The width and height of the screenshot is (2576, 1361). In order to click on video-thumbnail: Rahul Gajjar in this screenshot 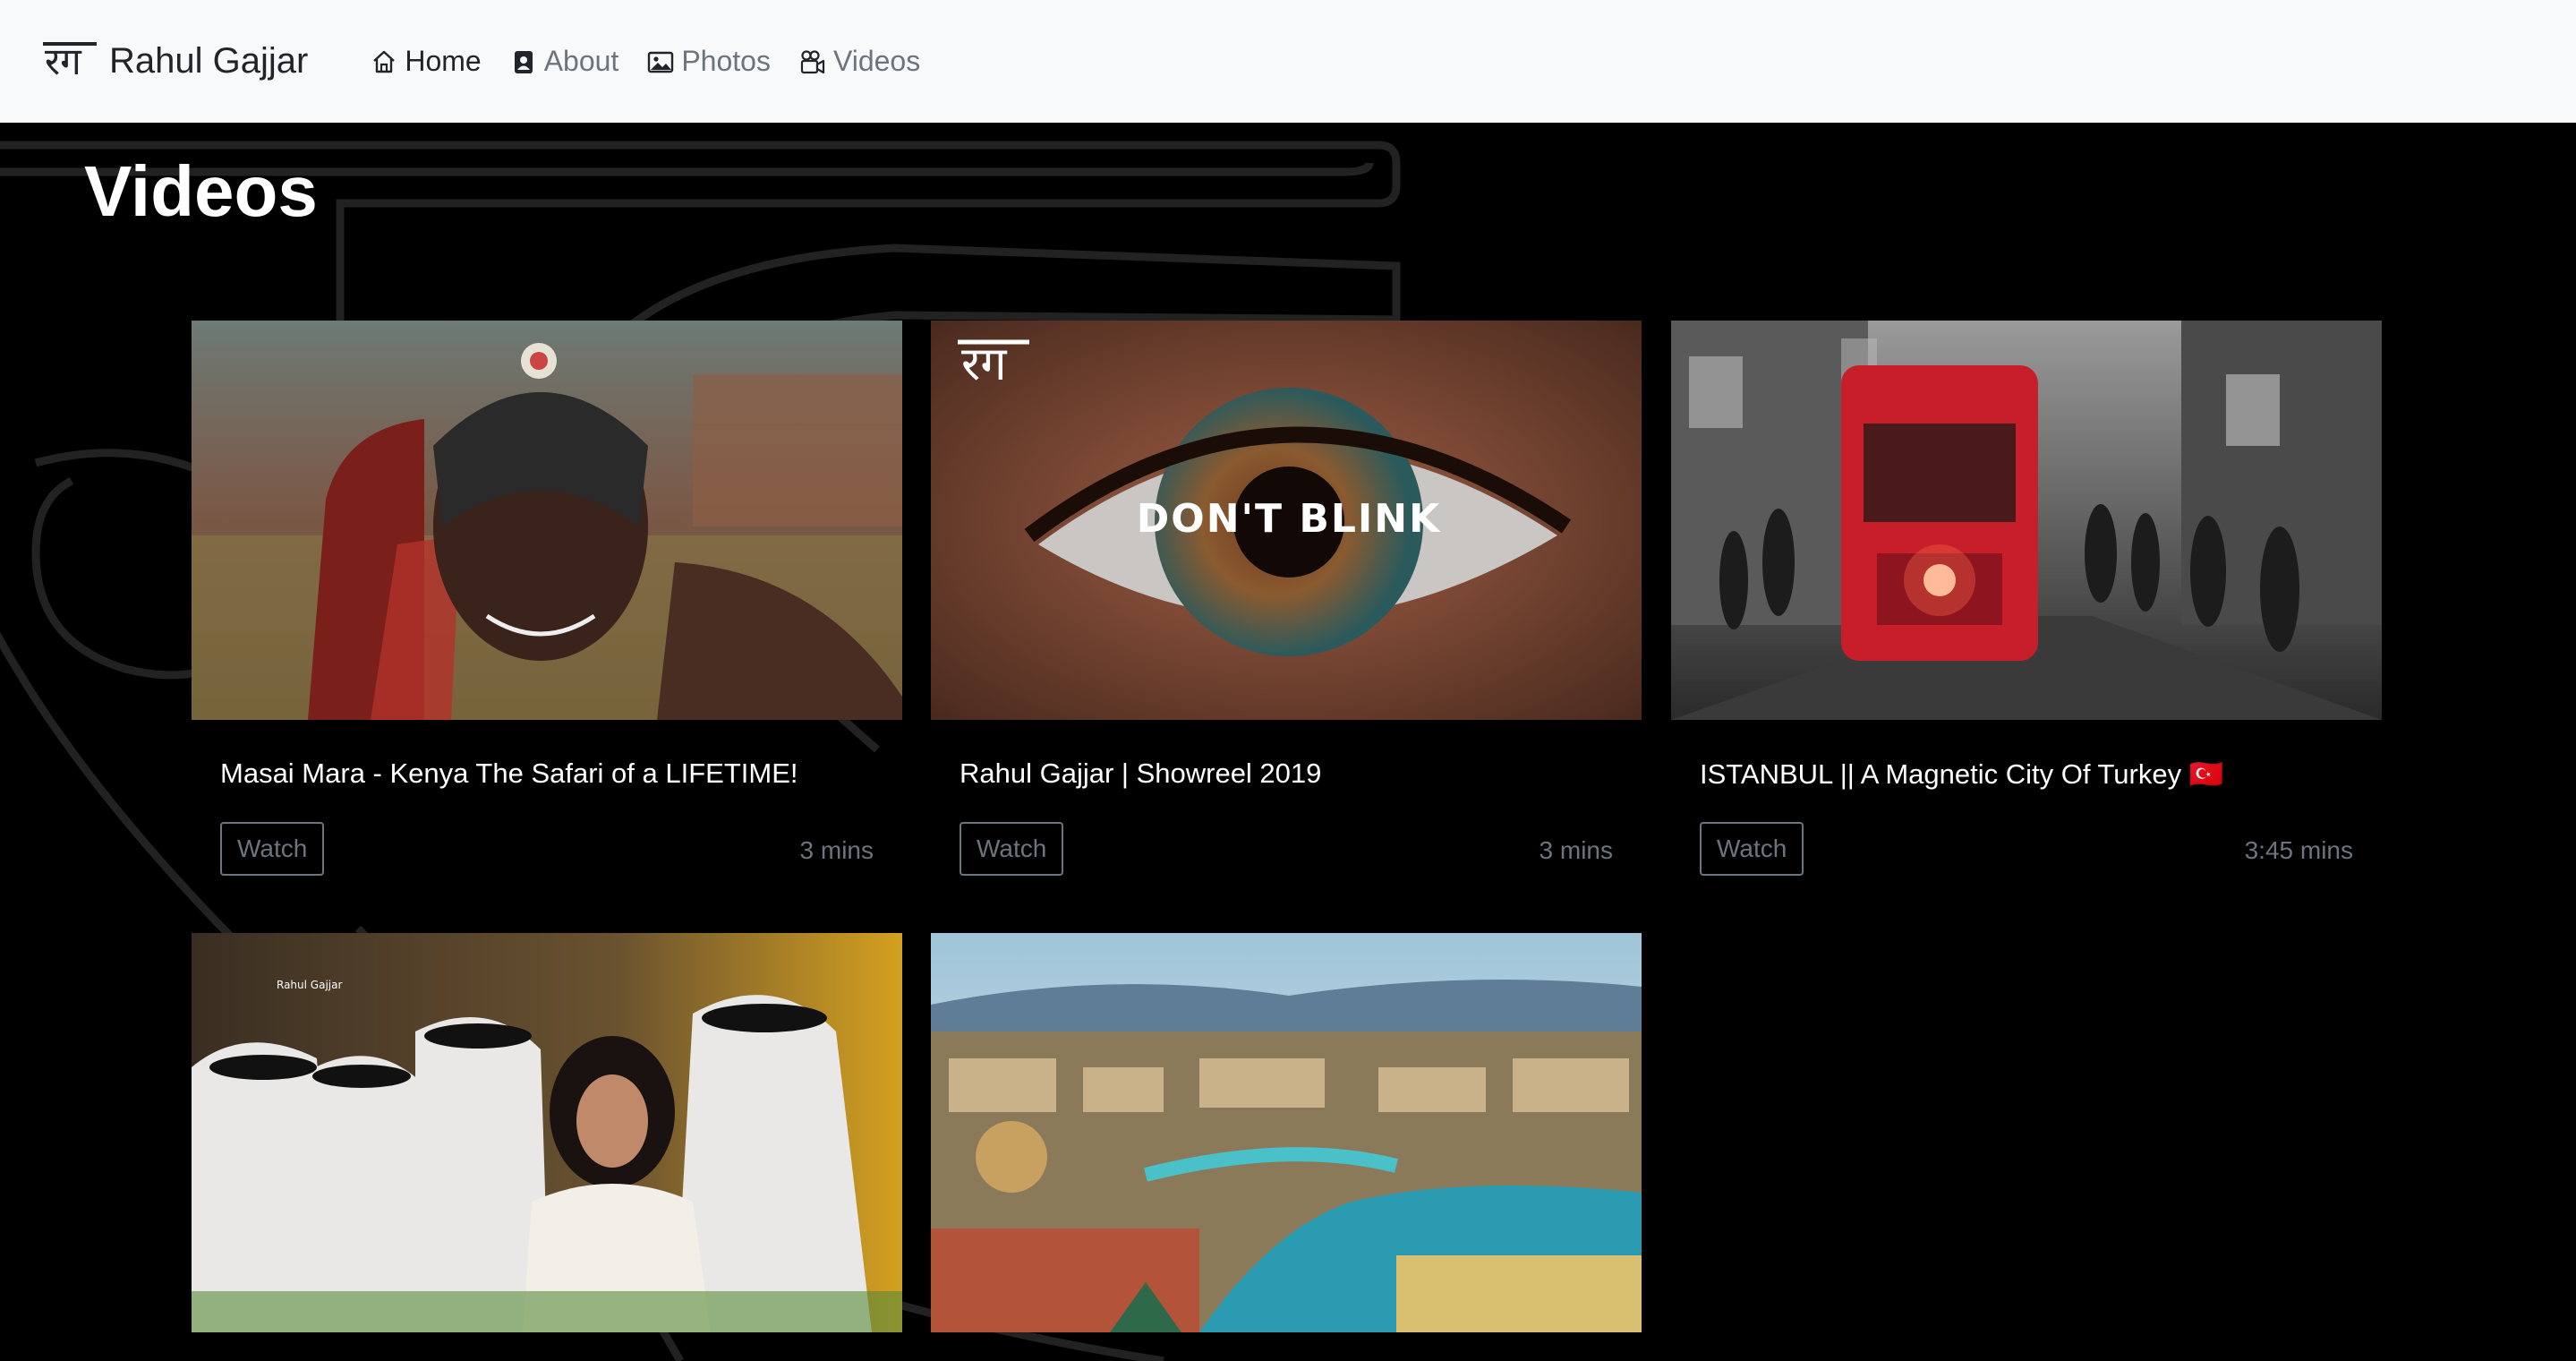, I will do `click(547, 1133)`.